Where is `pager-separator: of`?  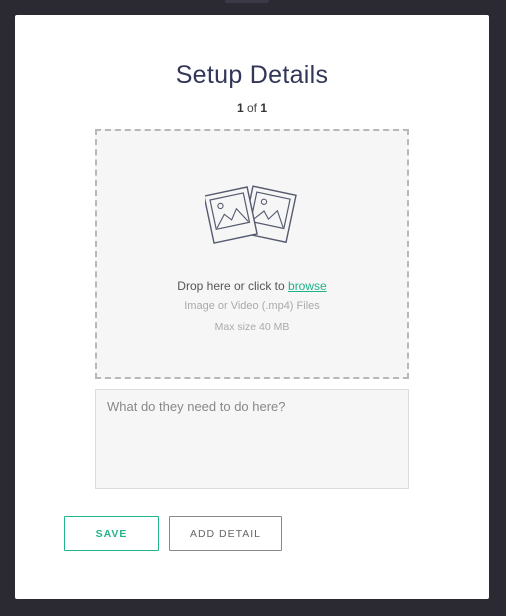 pager-separator: of is located at coordinates (251, 108).